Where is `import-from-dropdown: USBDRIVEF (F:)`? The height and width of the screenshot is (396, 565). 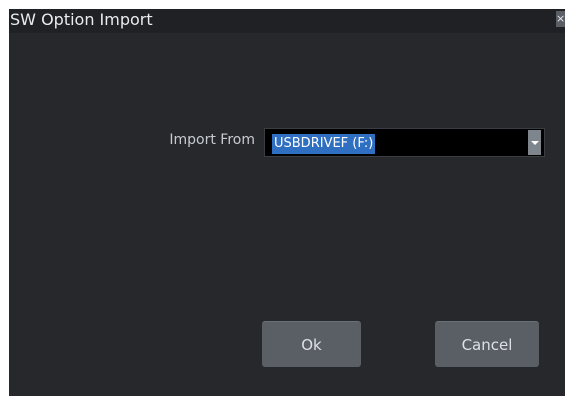
import-from-dropdown: USBDRIVEF (F:) is located at coordinates (404, 142).